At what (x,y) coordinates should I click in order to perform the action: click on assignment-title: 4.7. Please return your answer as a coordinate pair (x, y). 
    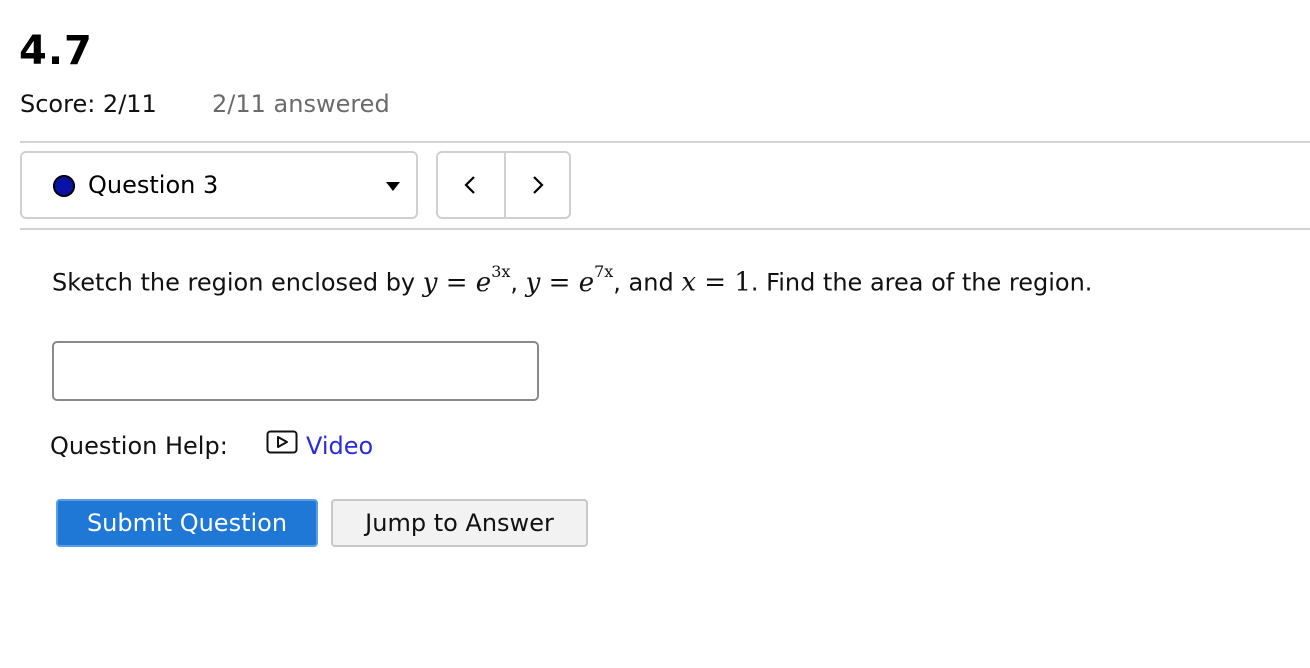
    Looking at the image, I should click on (56, 51).